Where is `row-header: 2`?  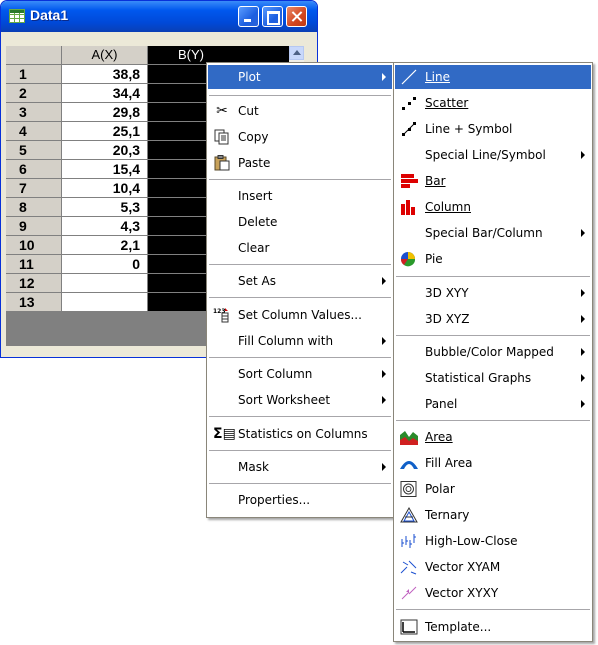
row-header: 2 is located at coordinates (34, 93).